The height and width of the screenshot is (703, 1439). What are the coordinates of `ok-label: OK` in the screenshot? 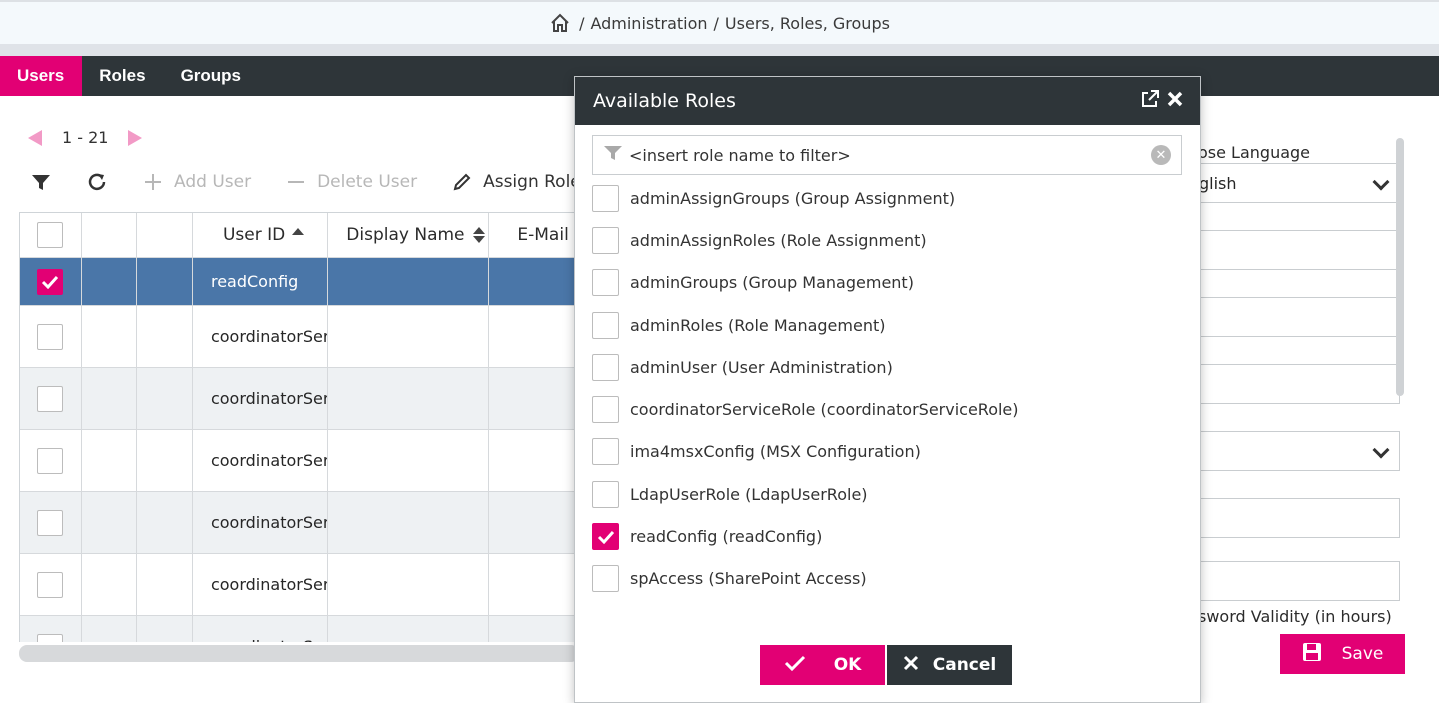 It's located at (847, 665).